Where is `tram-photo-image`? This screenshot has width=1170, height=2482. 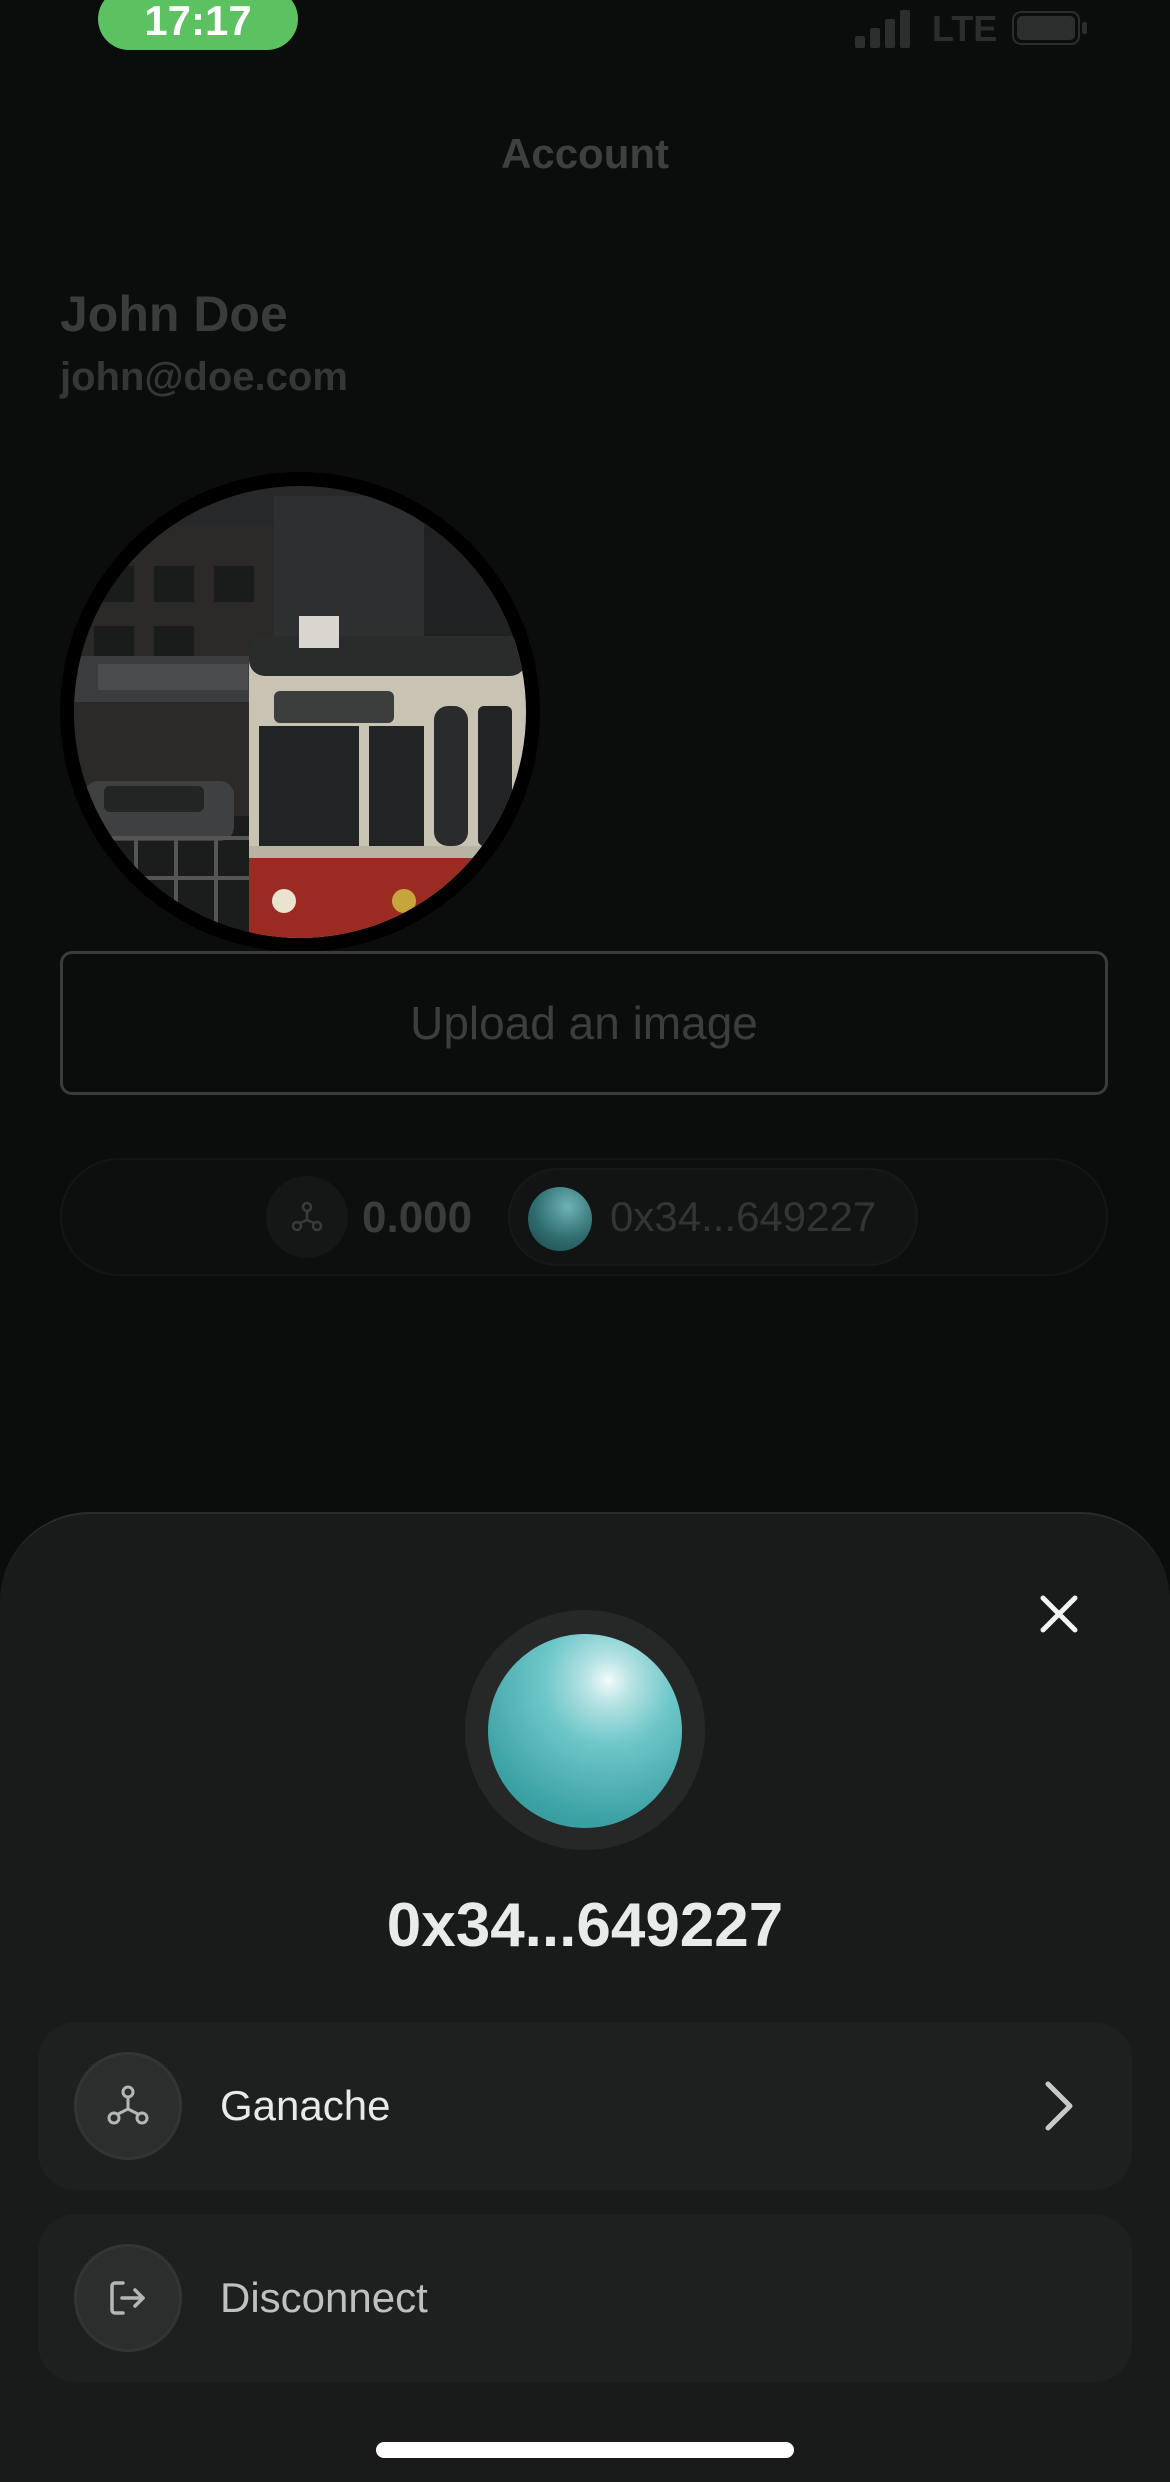 tram-photo-image is located at coordinates (300, 712).